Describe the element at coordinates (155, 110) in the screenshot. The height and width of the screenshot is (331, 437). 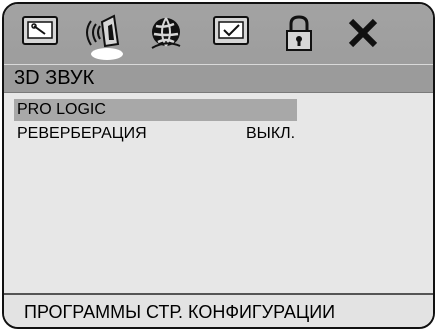
I see `menu-item-pro-logic: PRO LOGIC` at that location.